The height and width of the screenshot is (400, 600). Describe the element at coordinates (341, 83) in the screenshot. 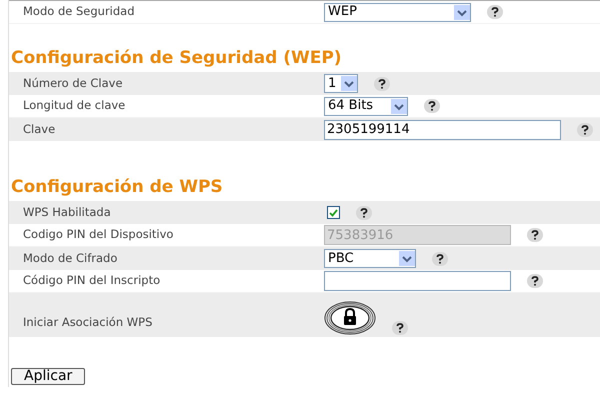

I see `select-field: 1` at that location.